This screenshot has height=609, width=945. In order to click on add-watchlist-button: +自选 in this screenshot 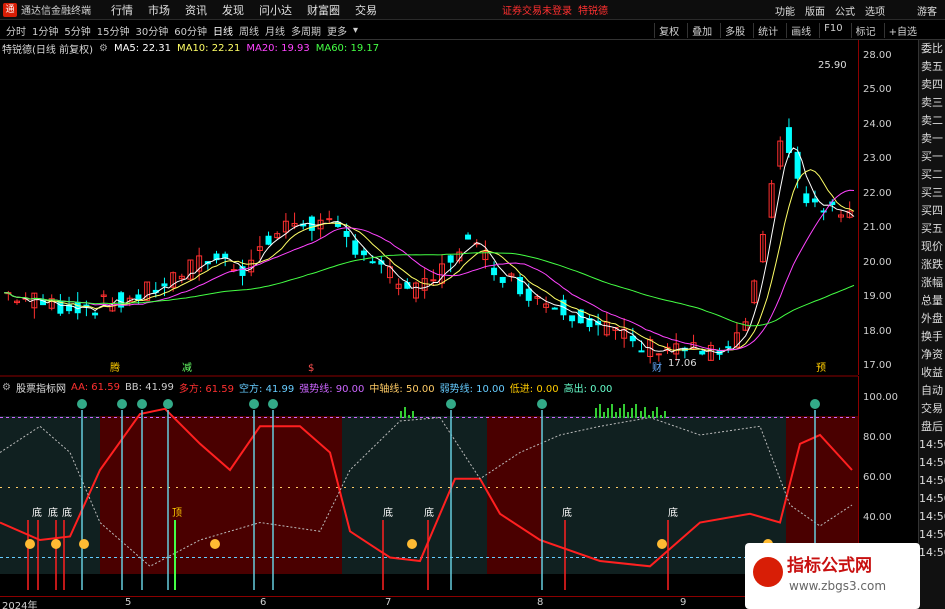, I will do `click(900, 30)`.